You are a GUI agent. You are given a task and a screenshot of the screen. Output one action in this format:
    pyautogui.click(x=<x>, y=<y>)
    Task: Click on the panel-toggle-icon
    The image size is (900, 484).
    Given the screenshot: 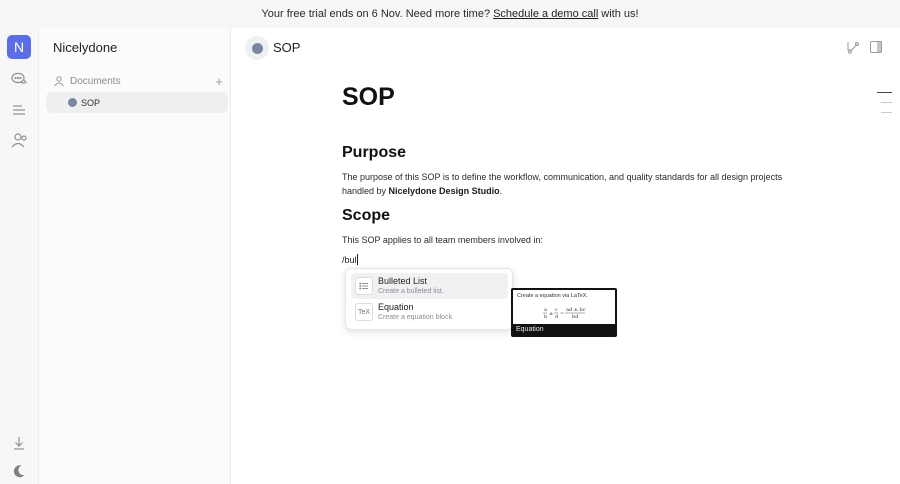 What is the action you would take?
    pyautogui.click(x=876, y=47)
    